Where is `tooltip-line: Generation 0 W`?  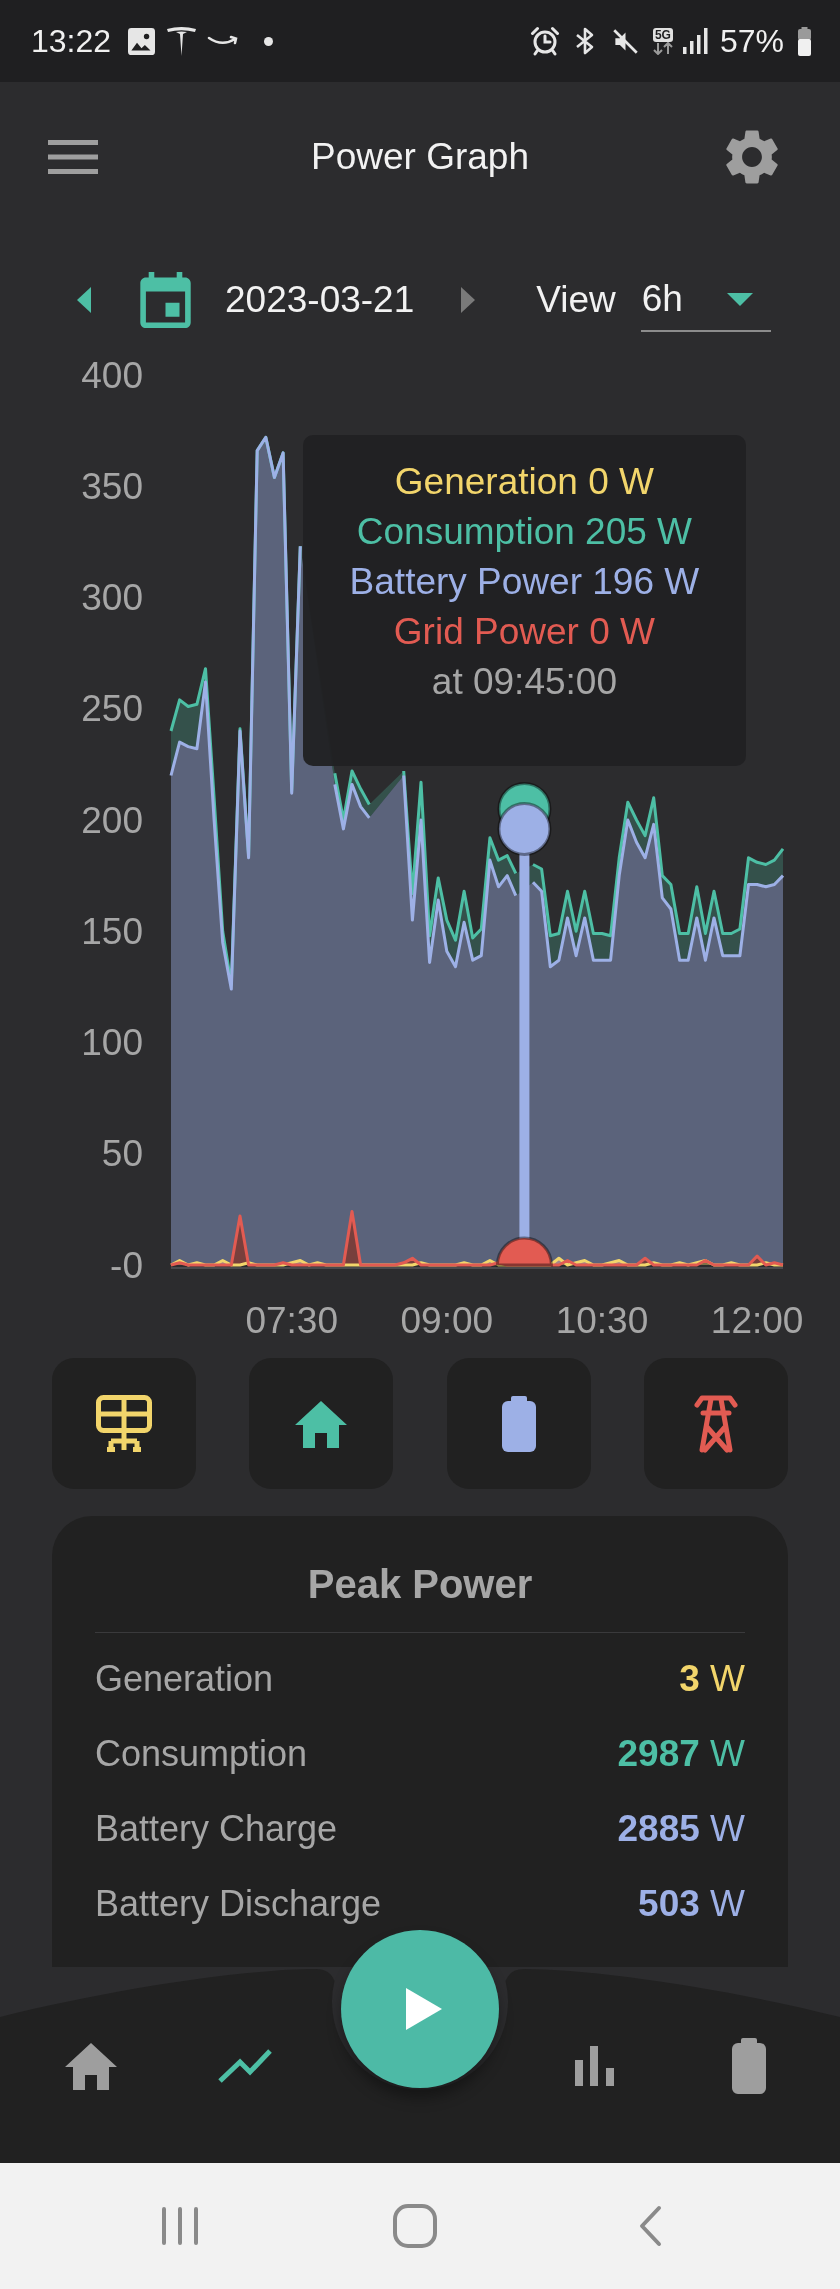
tooltip-line: Generation 0 W is located at coordinates (524, 482).